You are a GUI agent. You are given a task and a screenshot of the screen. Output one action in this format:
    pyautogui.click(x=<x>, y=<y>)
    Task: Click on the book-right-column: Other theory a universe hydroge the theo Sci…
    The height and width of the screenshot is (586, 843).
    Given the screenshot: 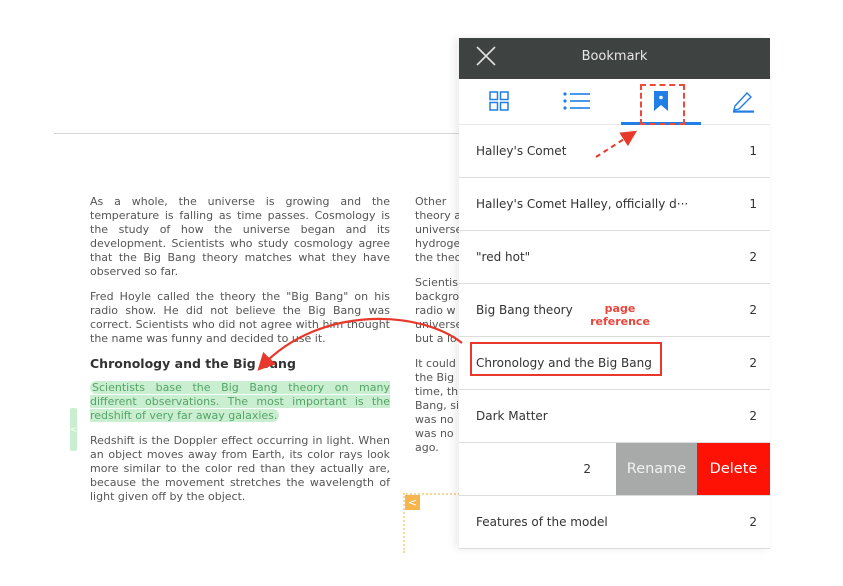 What is the action you would take?
    pyautogui.click(x=440, y=330)
    